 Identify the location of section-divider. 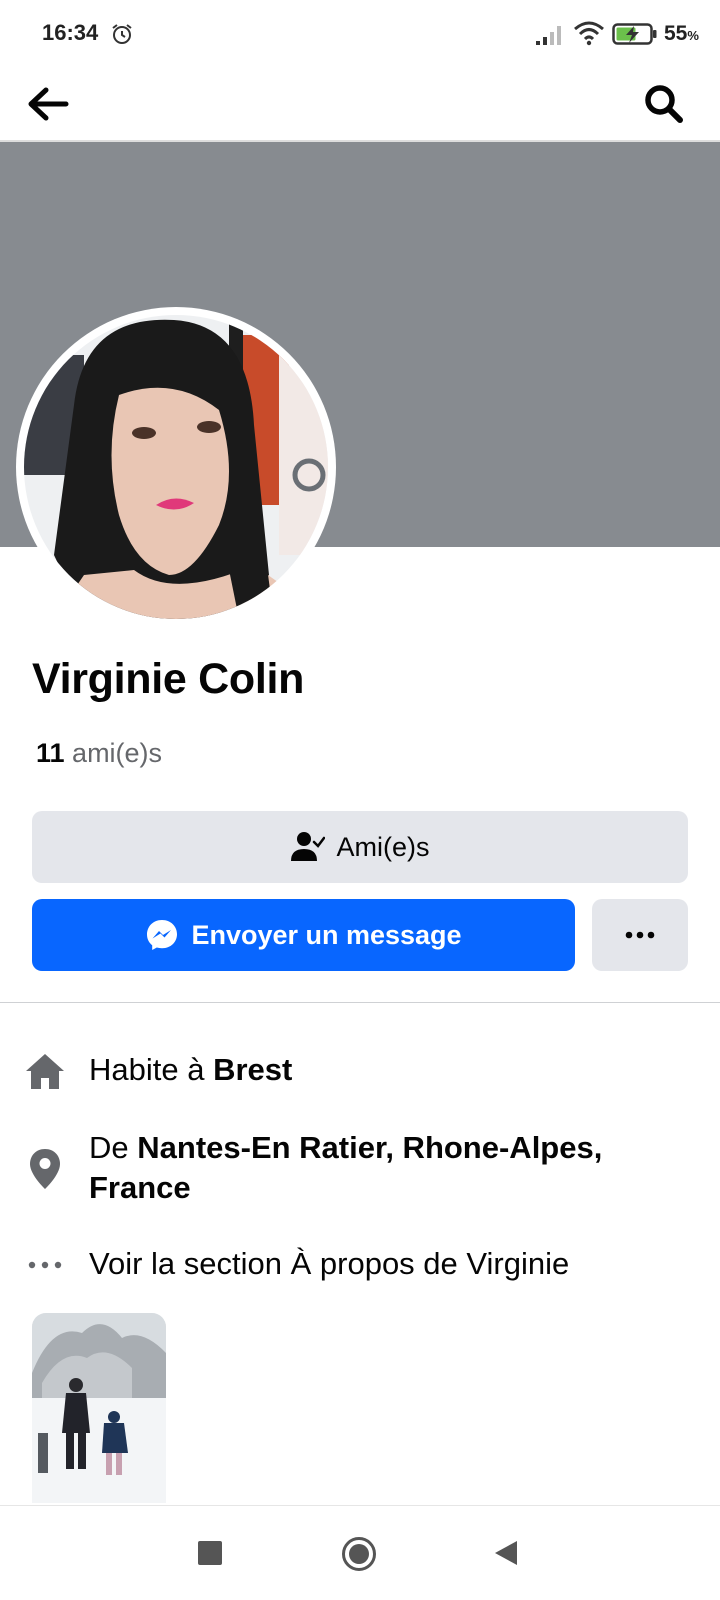
(360, 1002).